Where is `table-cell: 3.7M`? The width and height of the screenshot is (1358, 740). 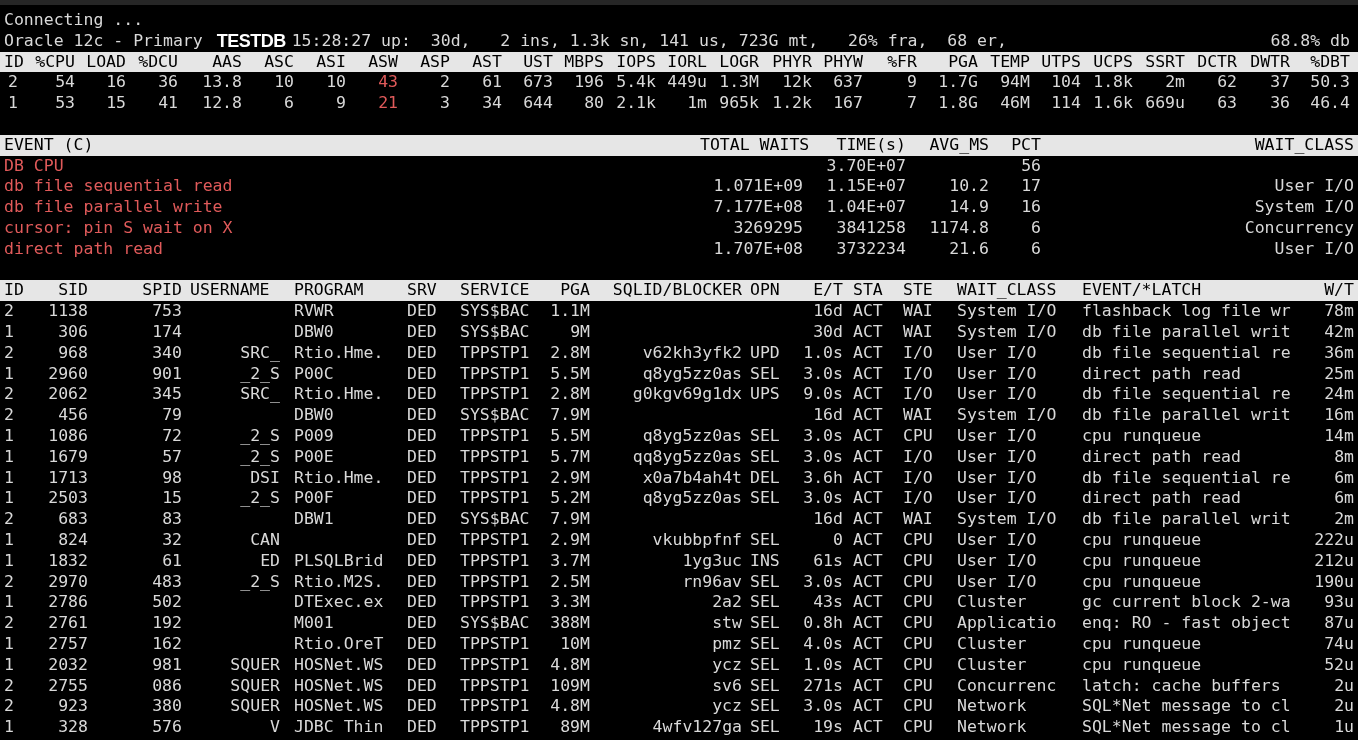 table-cell: 3.7M is located at coordinates (570, 560).